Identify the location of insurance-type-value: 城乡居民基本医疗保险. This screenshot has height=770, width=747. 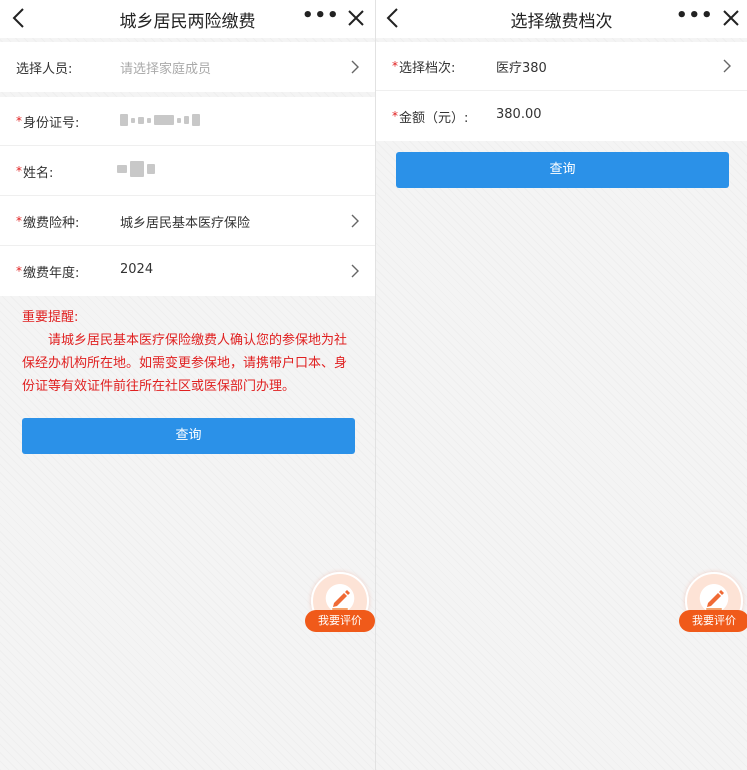
(185, 223).